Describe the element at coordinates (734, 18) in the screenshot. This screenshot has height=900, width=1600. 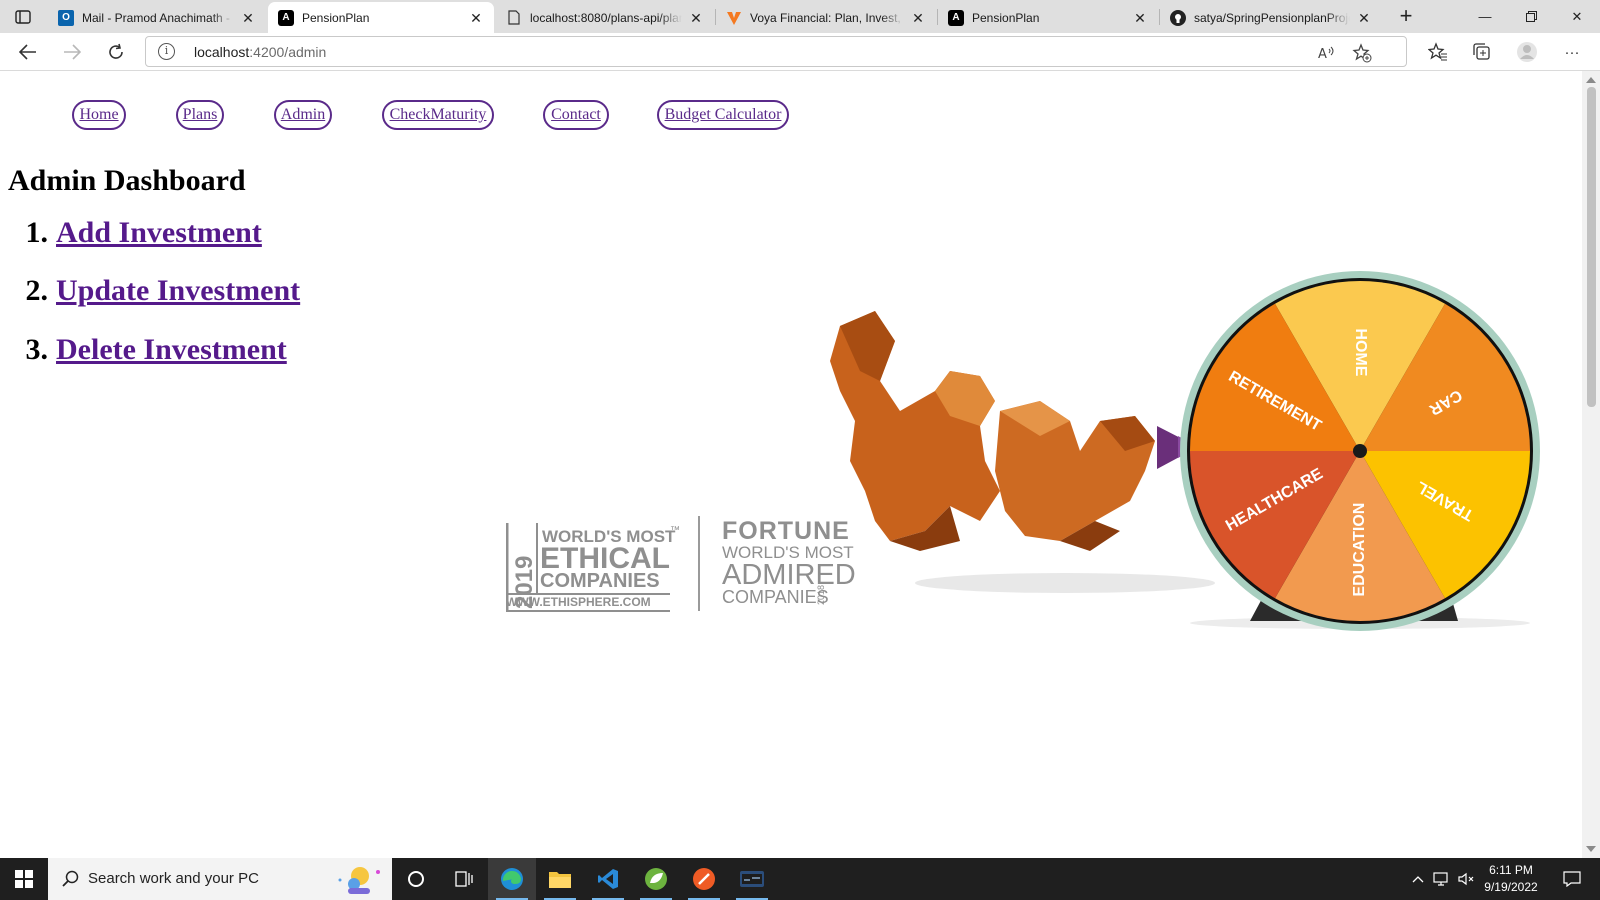
I see `voya-icon` at that location.